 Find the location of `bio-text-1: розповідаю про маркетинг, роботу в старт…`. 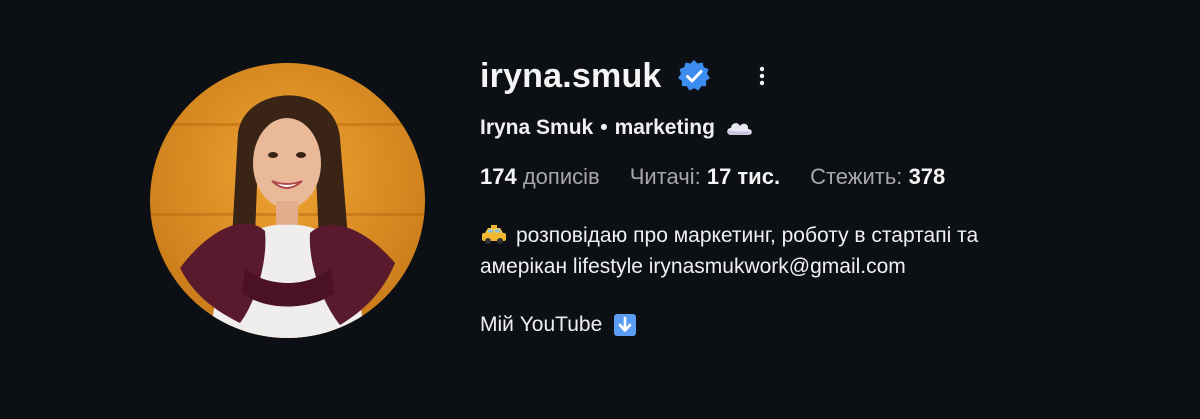

bio-text-1: розповідаю про маркетинг, роботу в старт… is located at coordinates (747, 235).